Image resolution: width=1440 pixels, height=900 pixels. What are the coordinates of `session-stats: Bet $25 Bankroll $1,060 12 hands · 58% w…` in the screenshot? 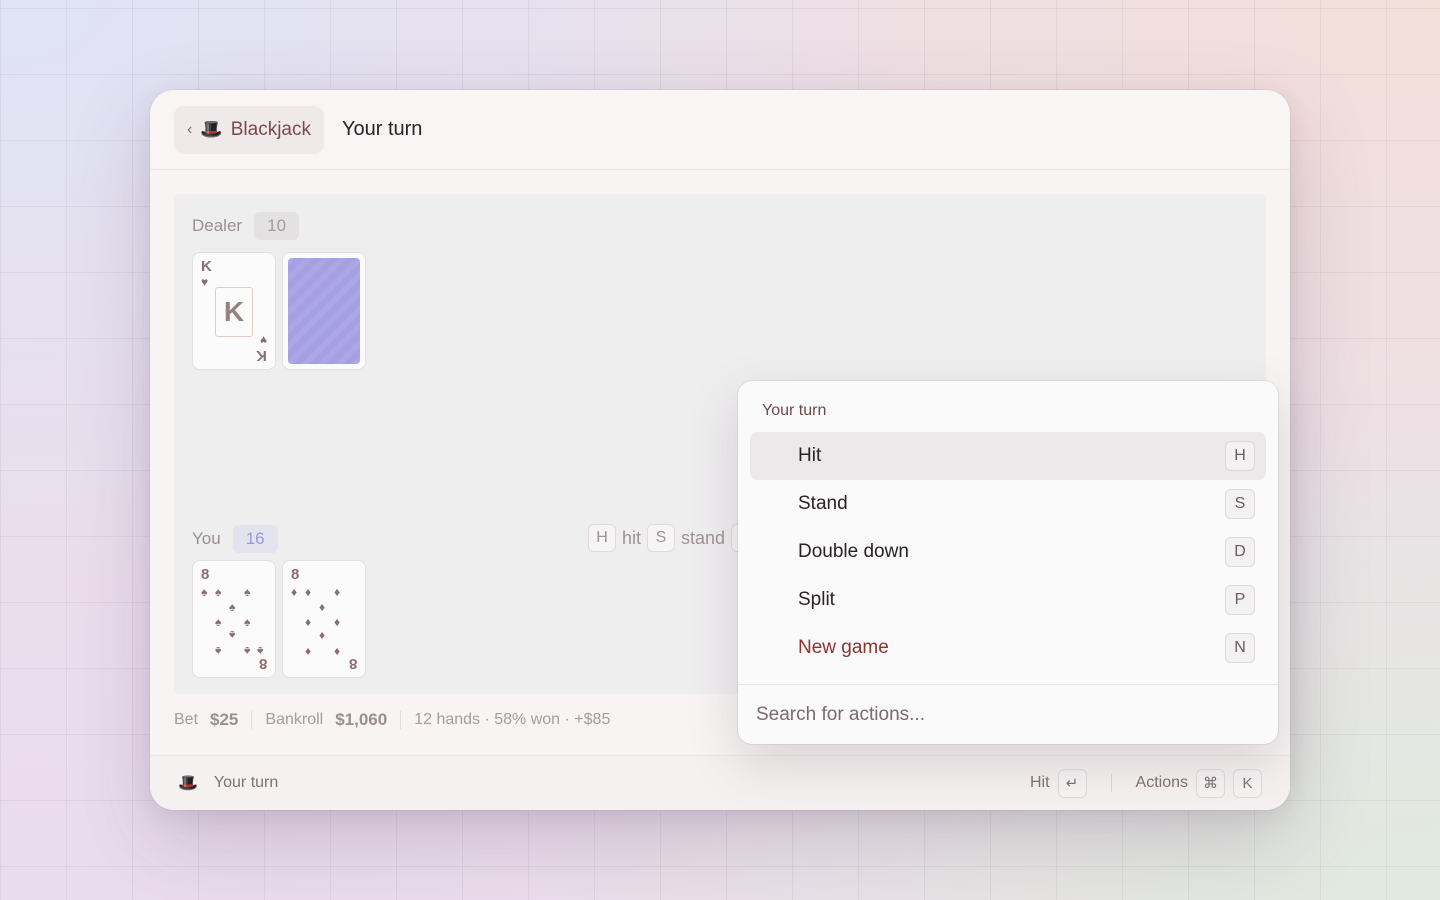 It's located at (392, 720).